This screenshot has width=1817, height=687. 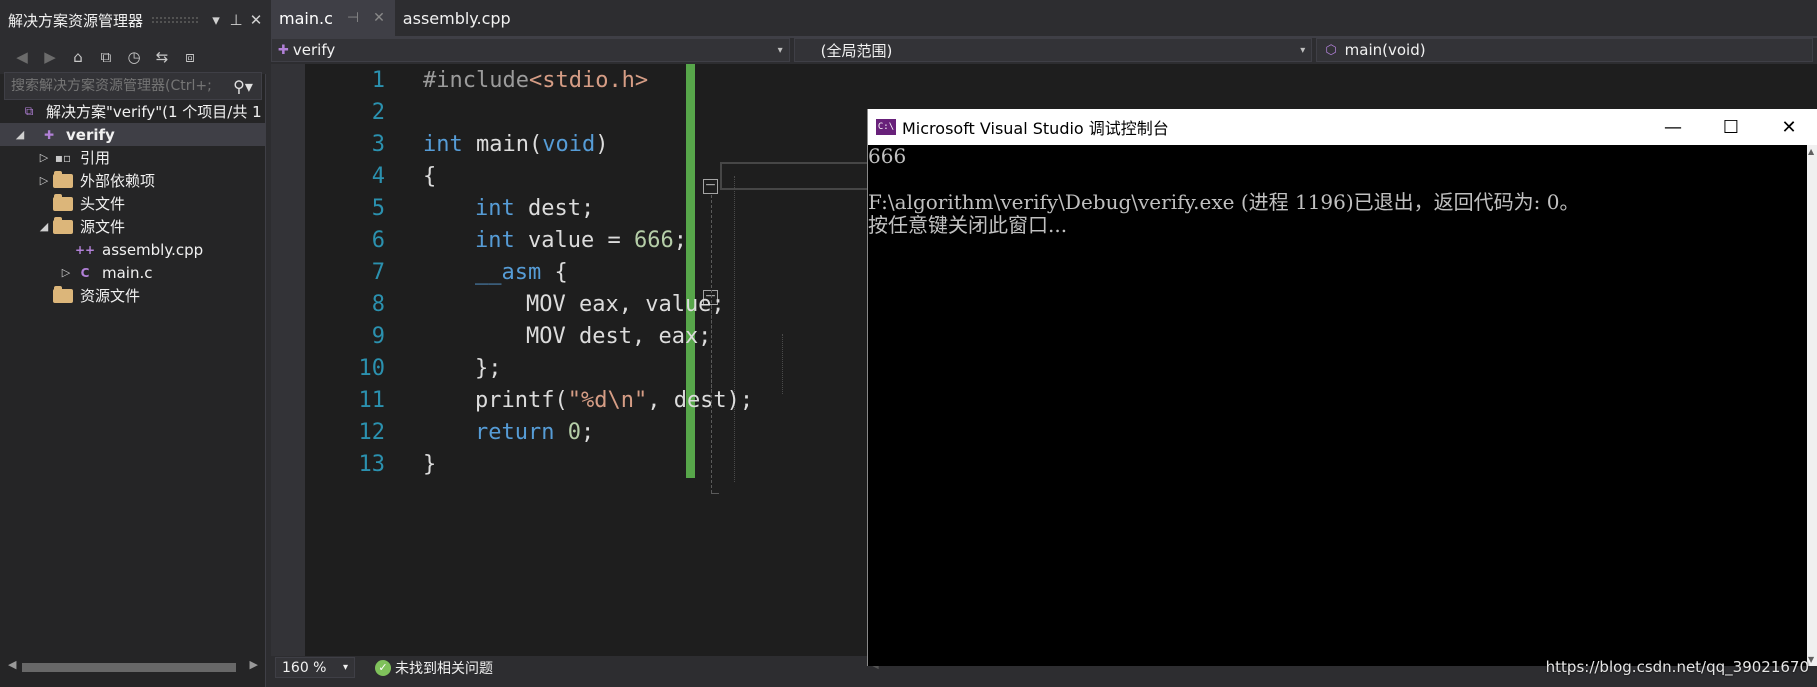 What do you see at coordinates (529, 400) in the screenshot?
I see `code-line-11: 11 printf("%d\n", dest);` at bounding box center [529, 400].